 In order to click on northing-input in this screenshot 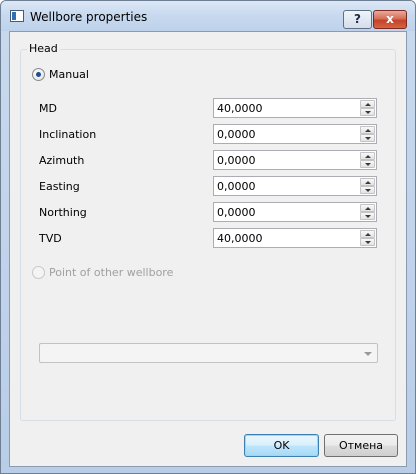, I will do `click(287, 212)`.